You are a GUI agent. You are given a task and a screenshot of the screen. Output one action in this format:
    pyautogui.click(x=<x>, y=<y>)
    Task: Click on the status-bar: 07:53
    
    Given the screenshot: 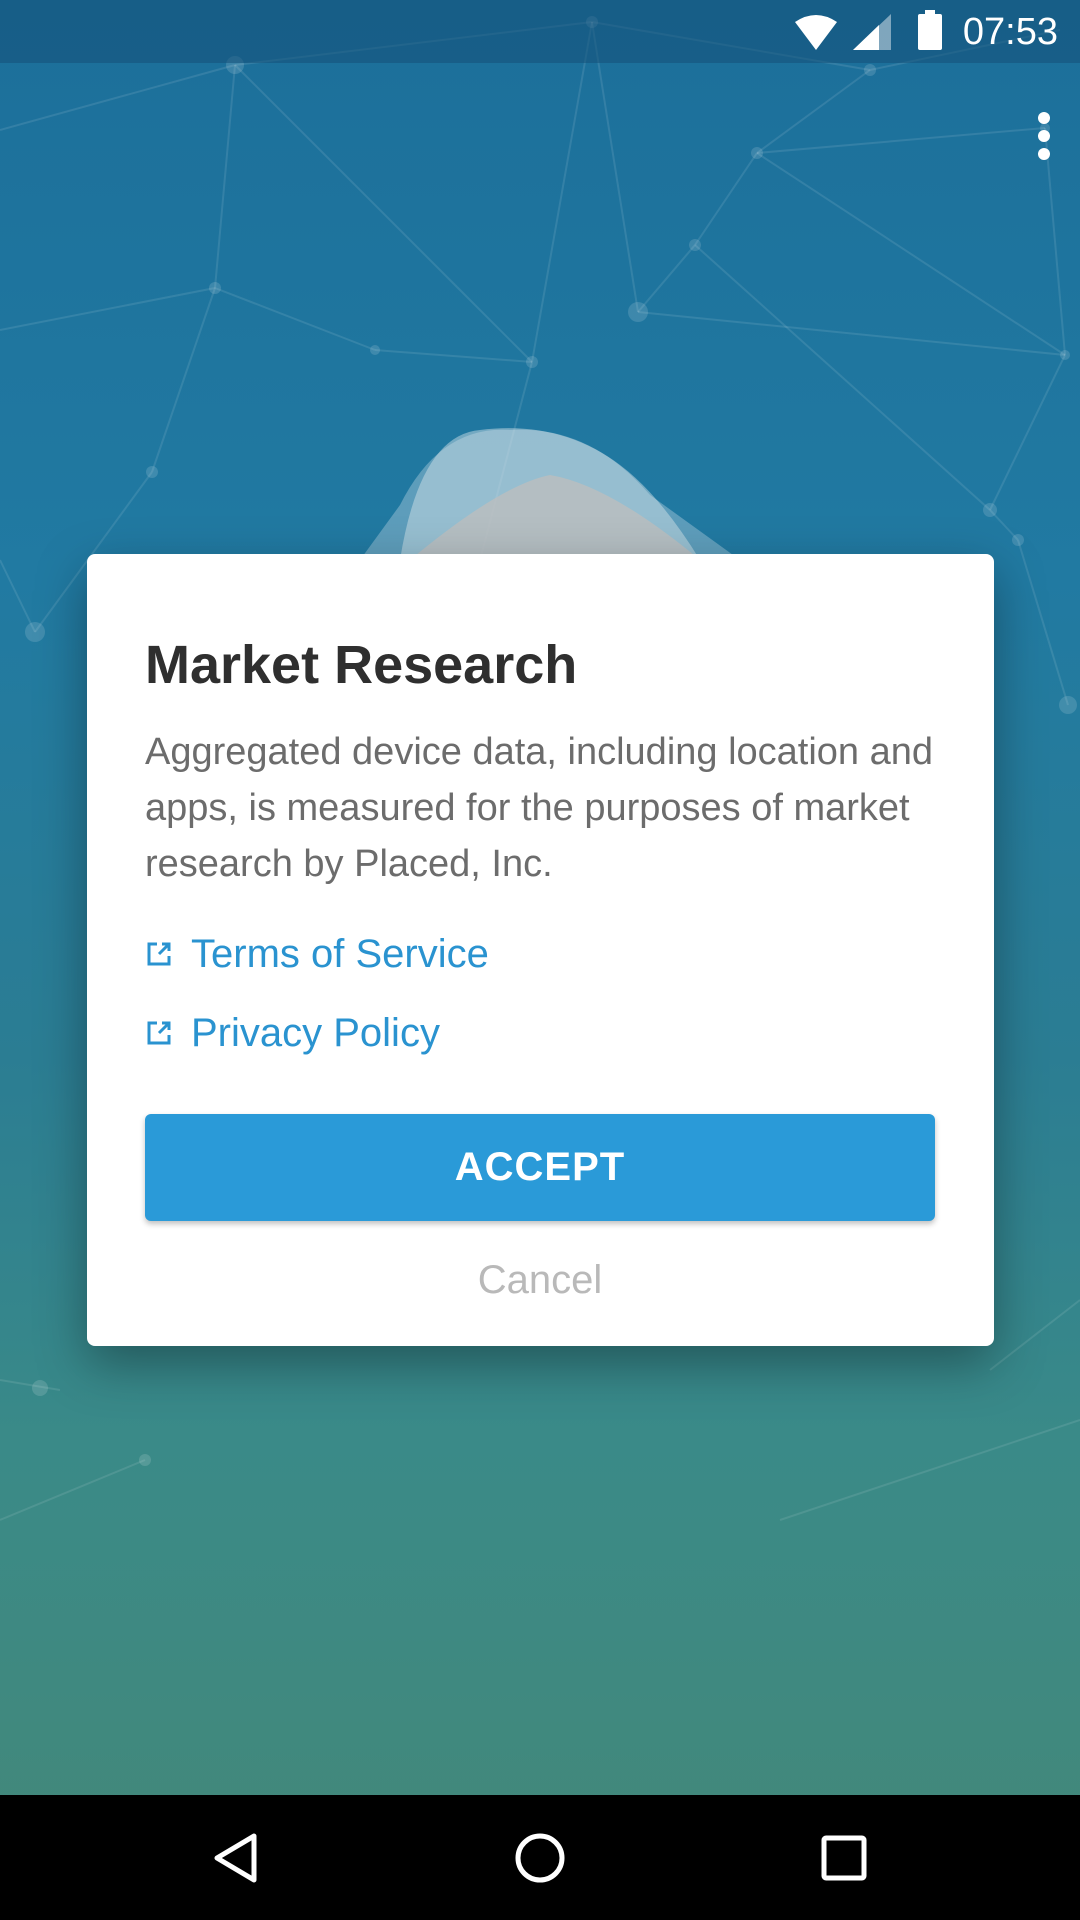 What is the action you would take?
    pyautogui.click(x=540, y=31)
    